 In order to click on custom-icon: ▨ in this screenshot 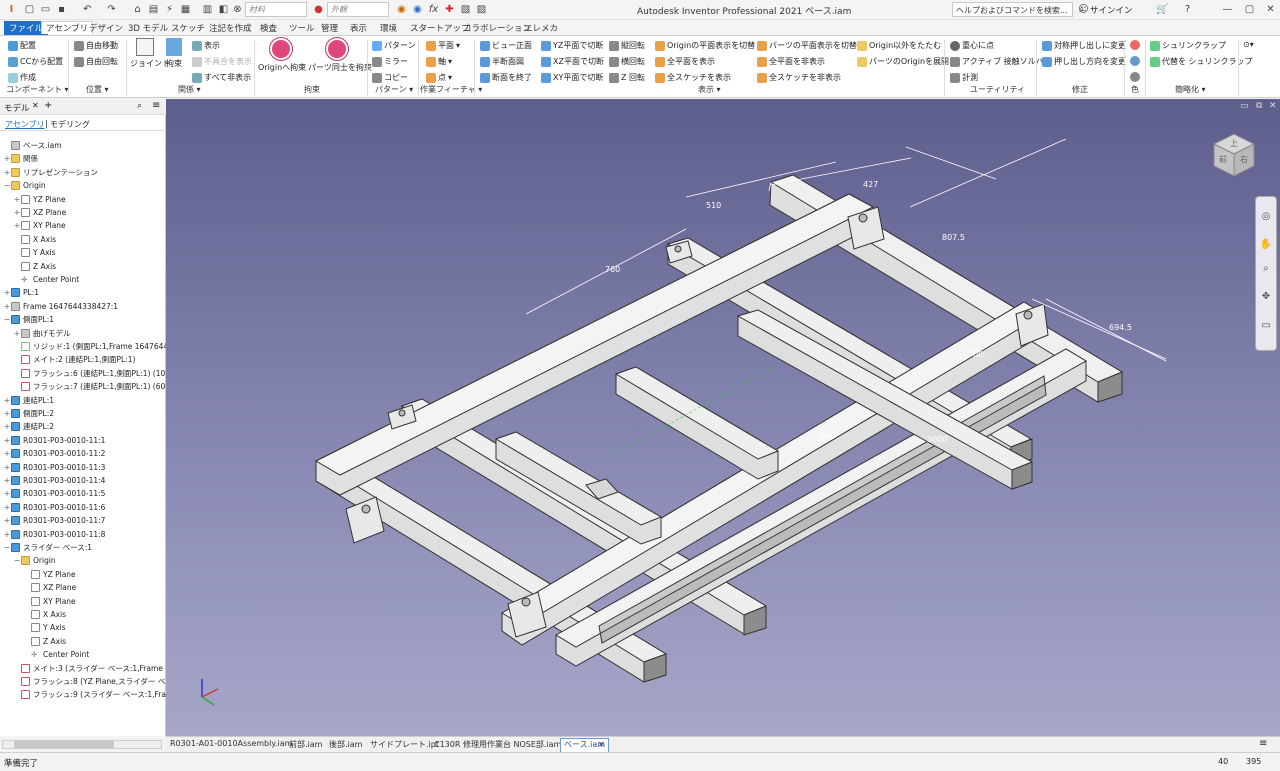, I will do `click(481, 9)`.